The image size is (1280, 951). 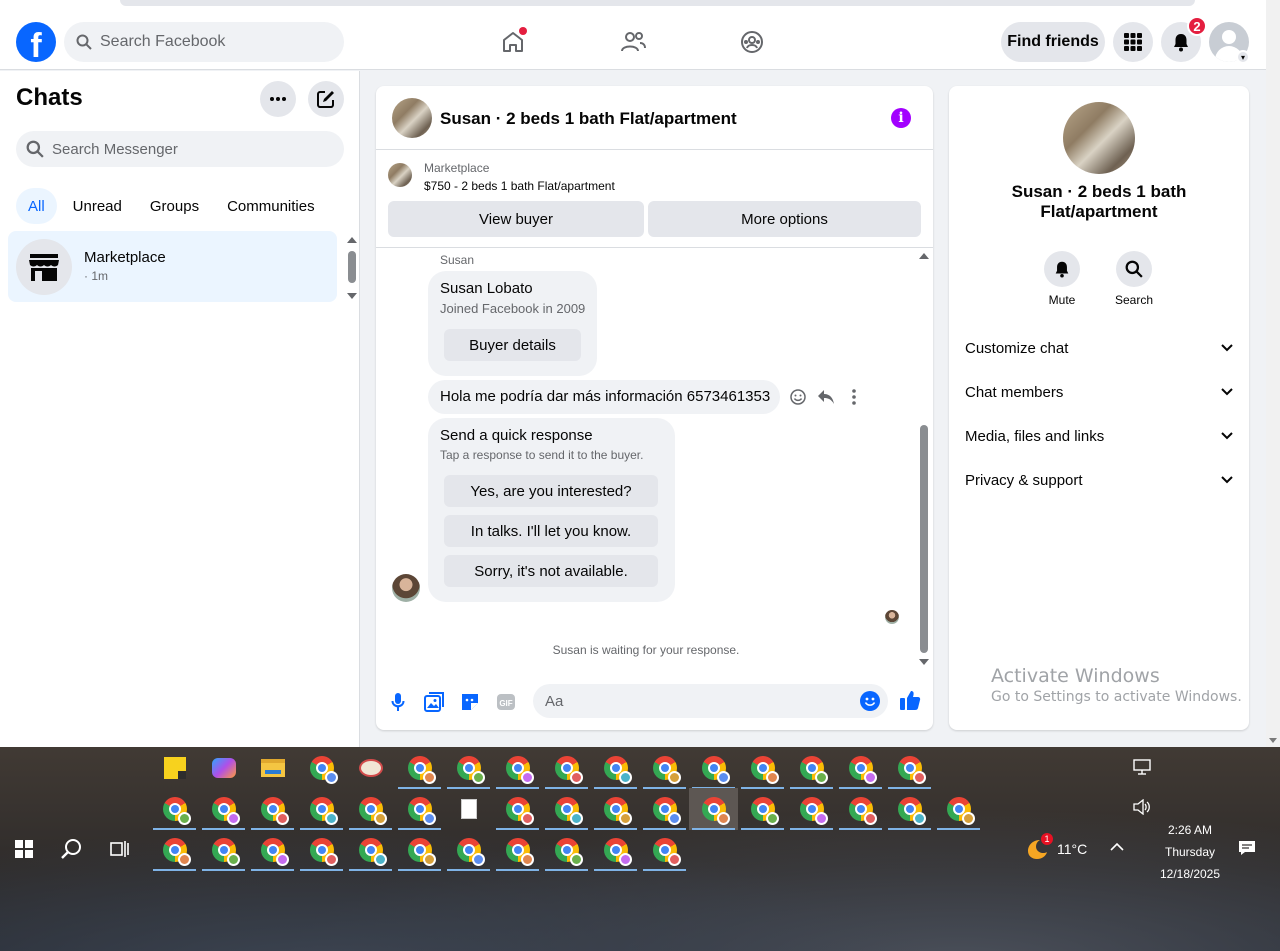 What do you see at coordinates (551, 531) in the screenshot?
I see `quick-response-option: In talks. I'll let you know.` at bounding box center [551, 531].